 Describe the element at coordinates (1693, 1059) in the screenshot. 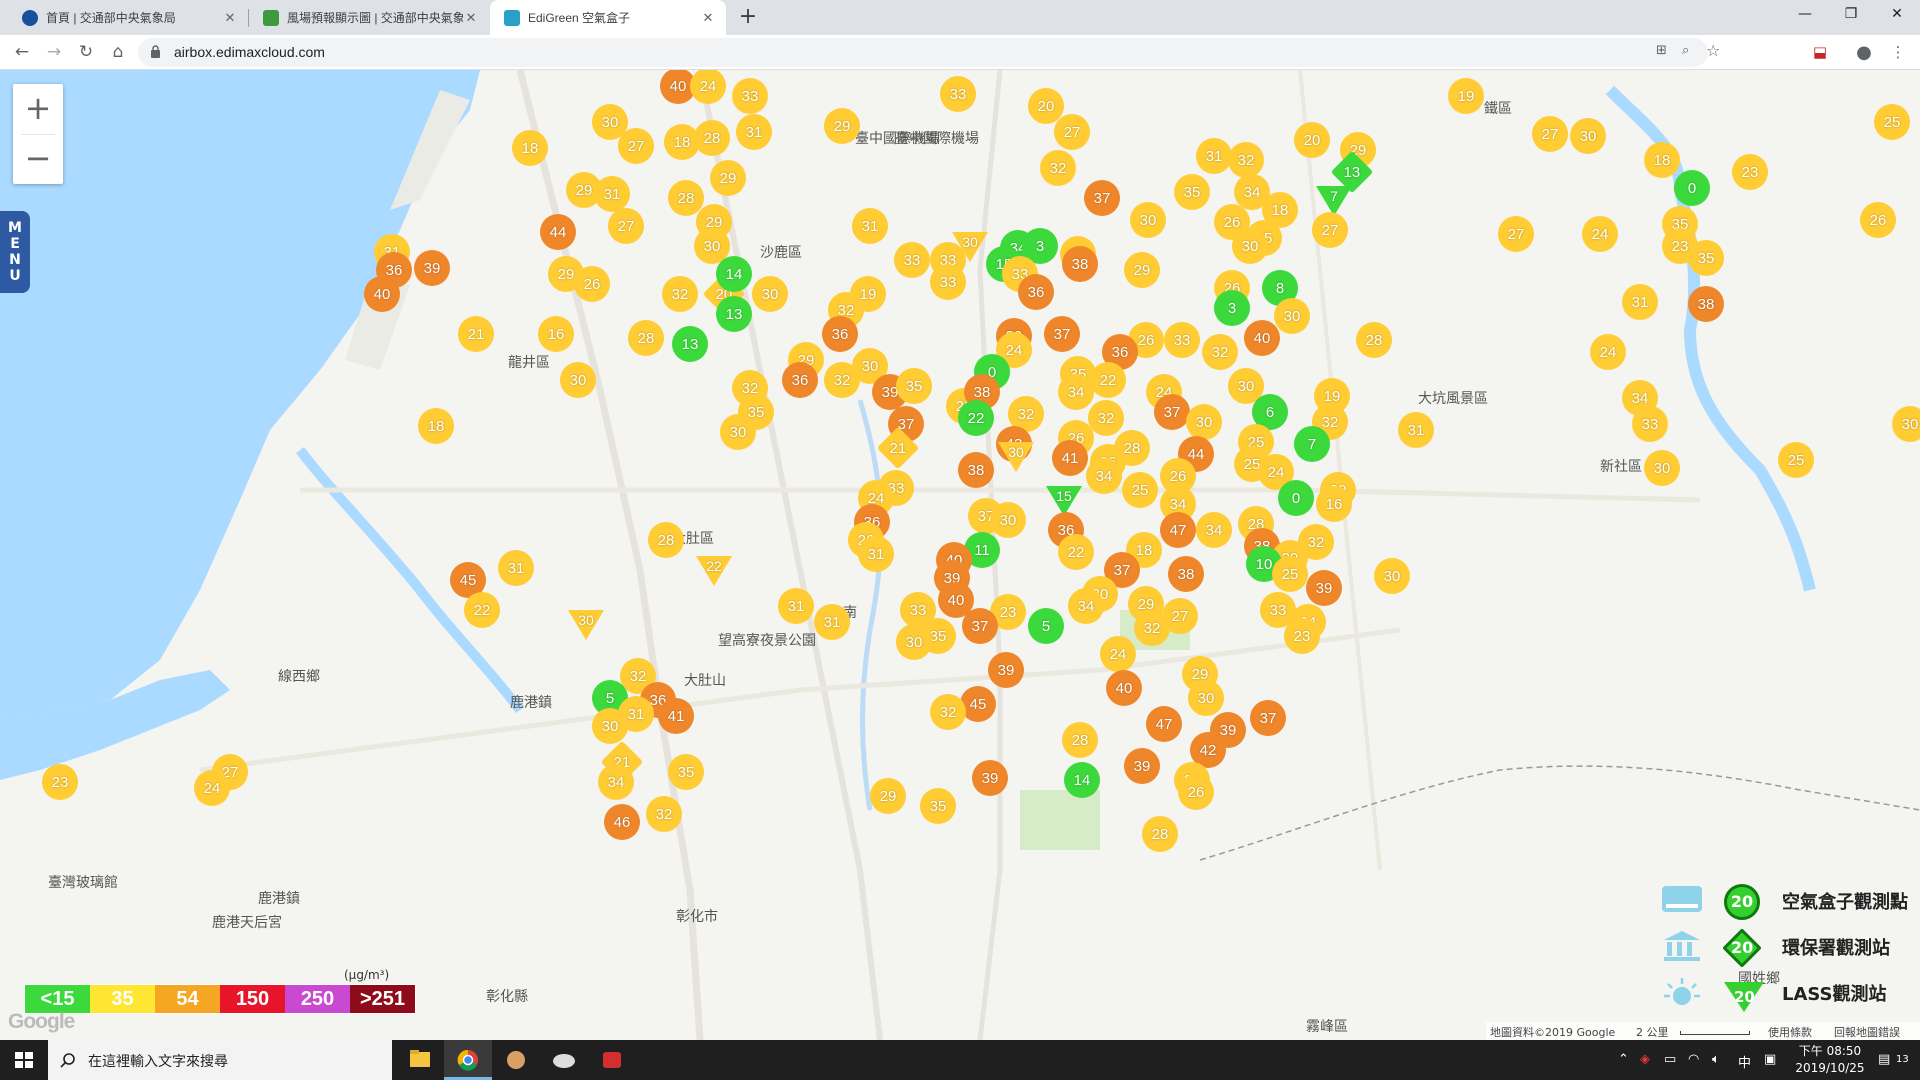

I see `network-tray-icon: ◠` at that location.